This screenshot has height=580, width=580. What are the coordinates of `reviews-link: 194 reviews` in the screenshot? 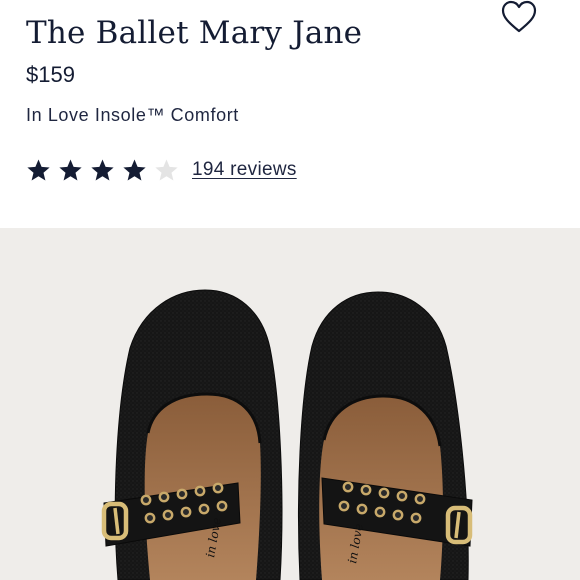 It's located at (244, 170).